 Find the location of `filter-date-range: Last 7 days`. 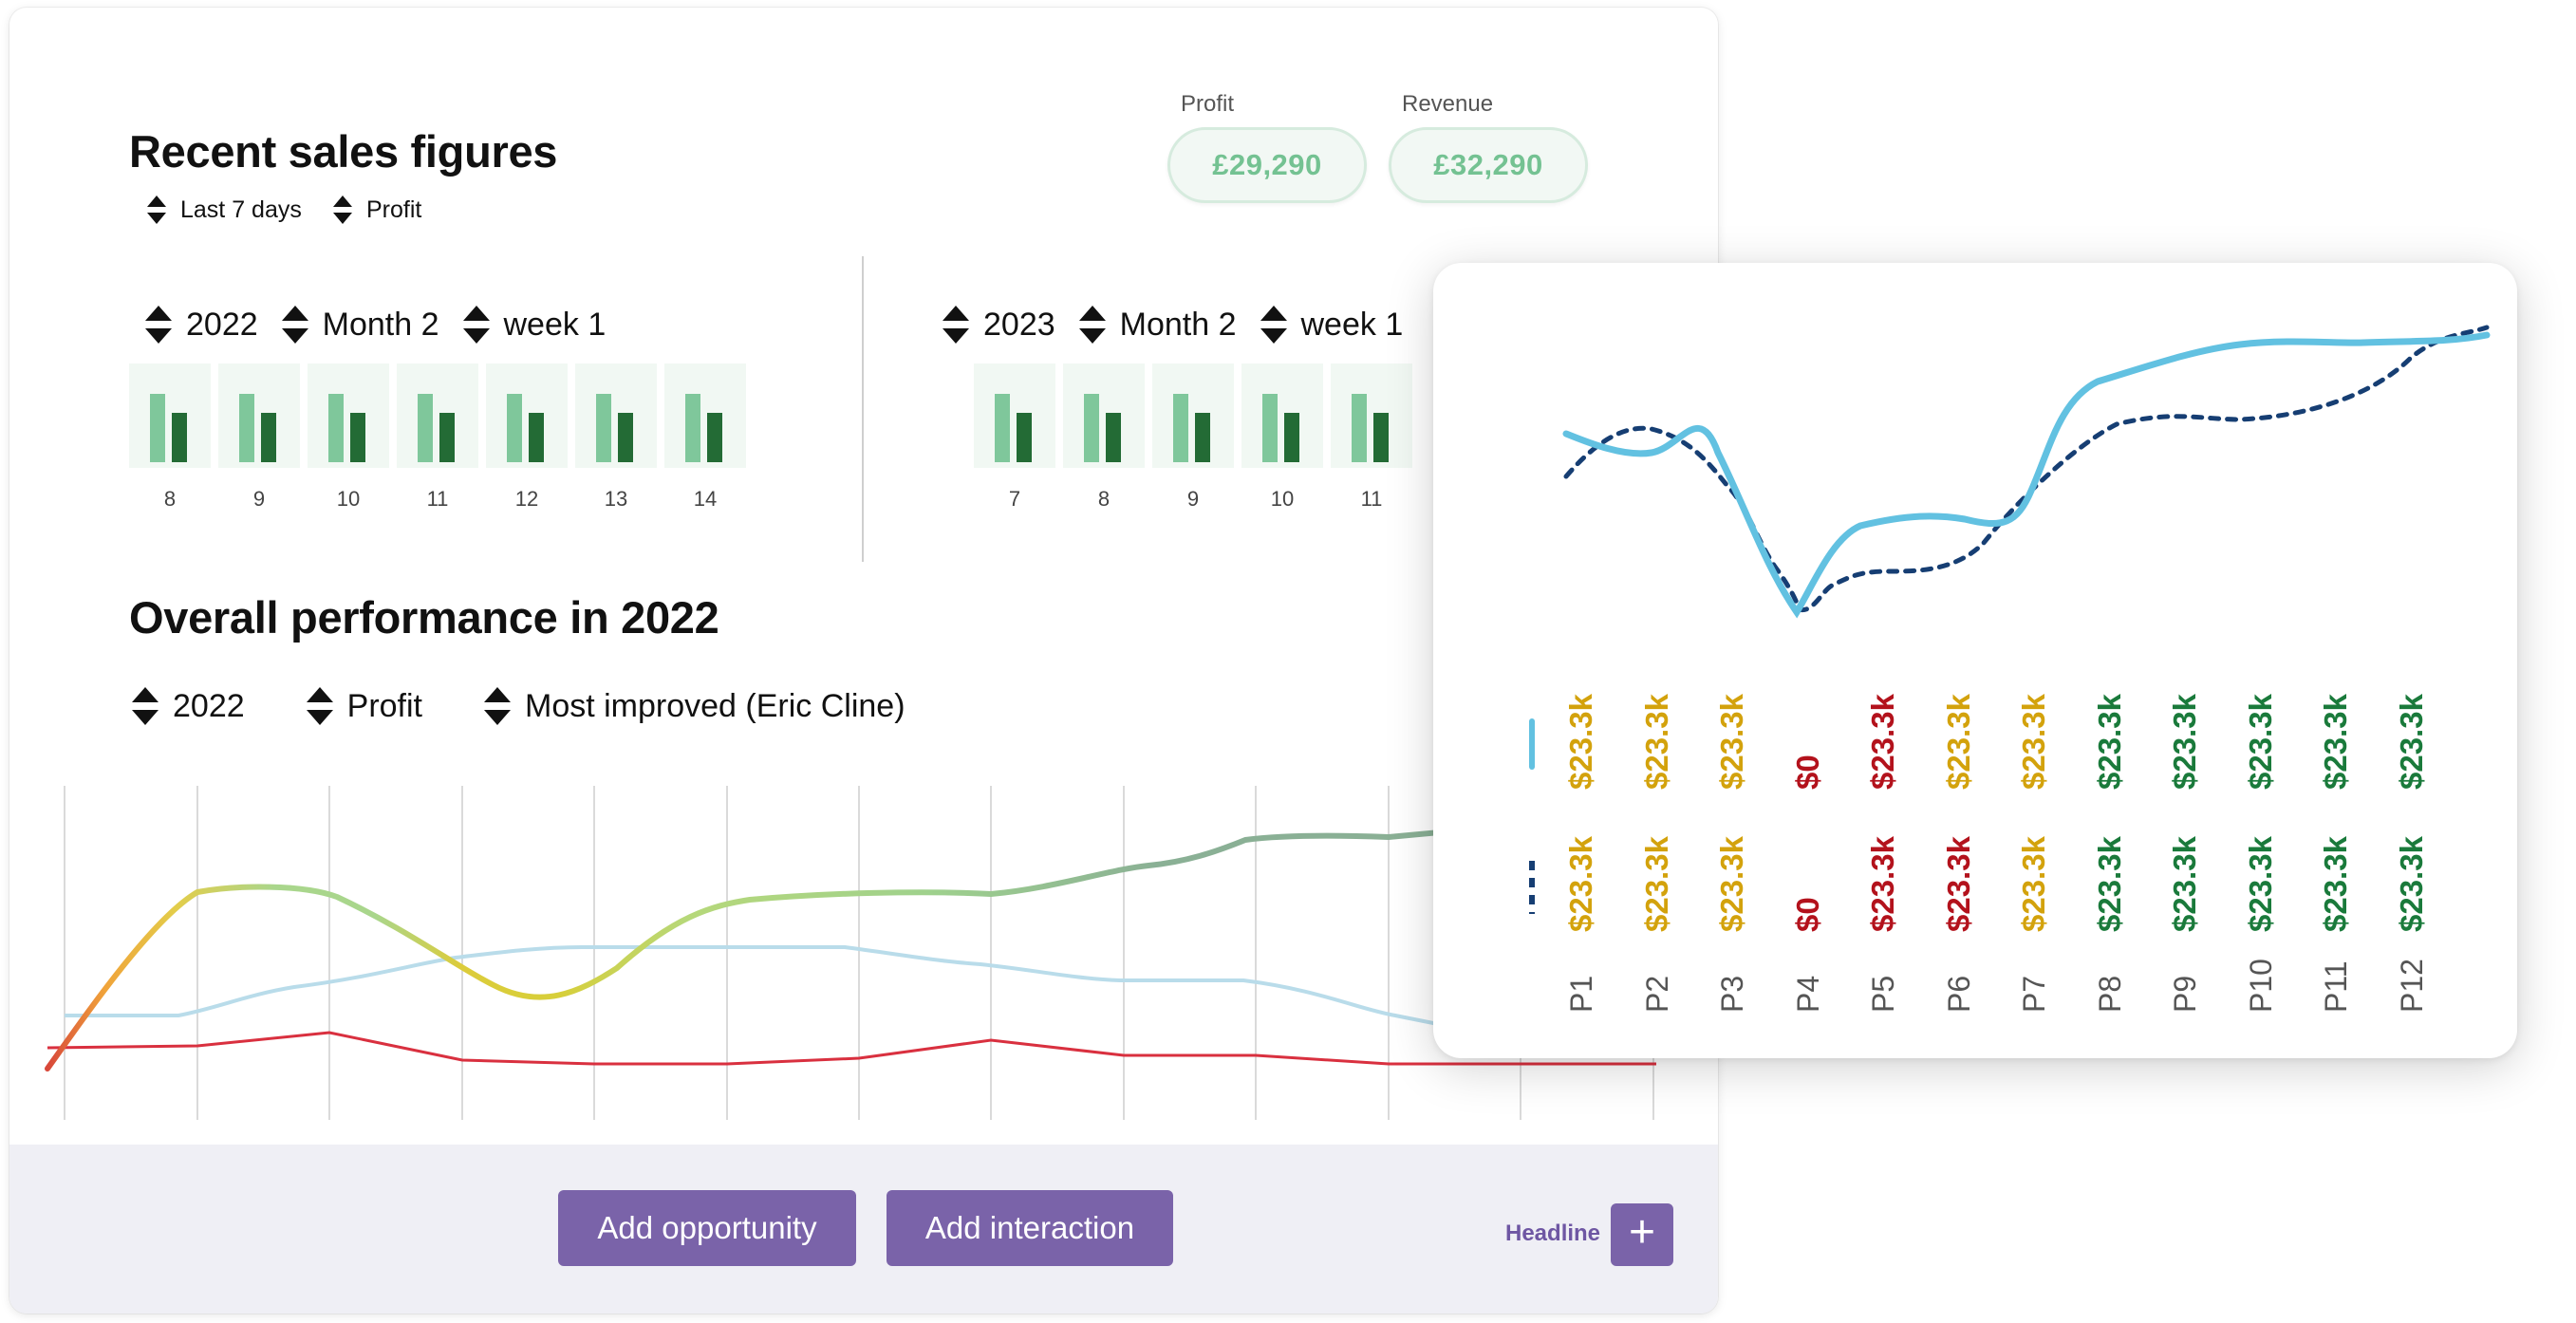

filter-date-range: Last 7 days is located at coordinates (224, 210).